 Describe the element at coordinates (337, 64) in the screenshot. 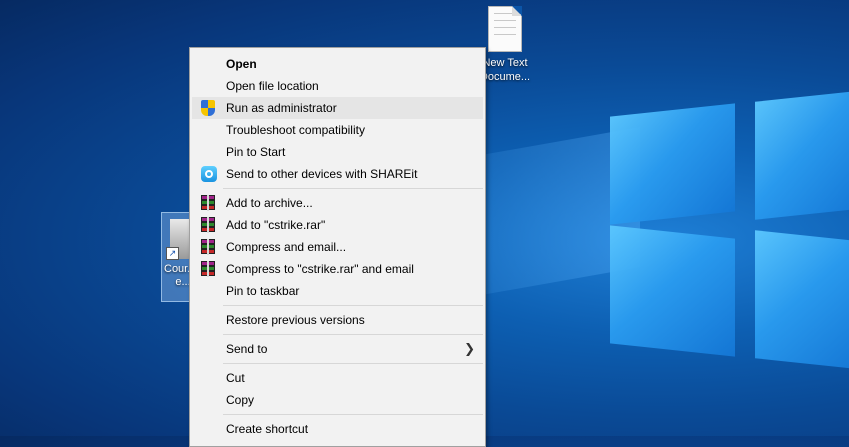

I see `menu-item-open: Open` at that location.